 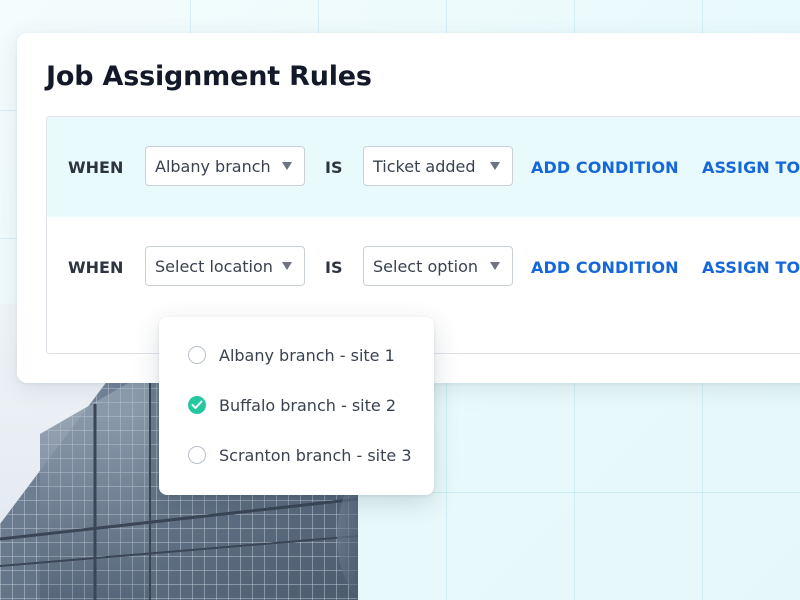 I want to click on check-icon, so click(x=197, y=404).